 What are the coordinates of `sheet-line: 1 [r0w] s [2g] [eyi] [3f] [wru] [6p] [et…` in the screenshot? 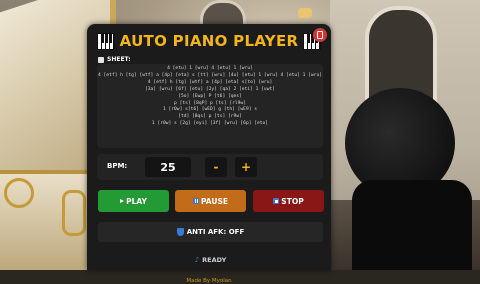 It's located at (210, 124).